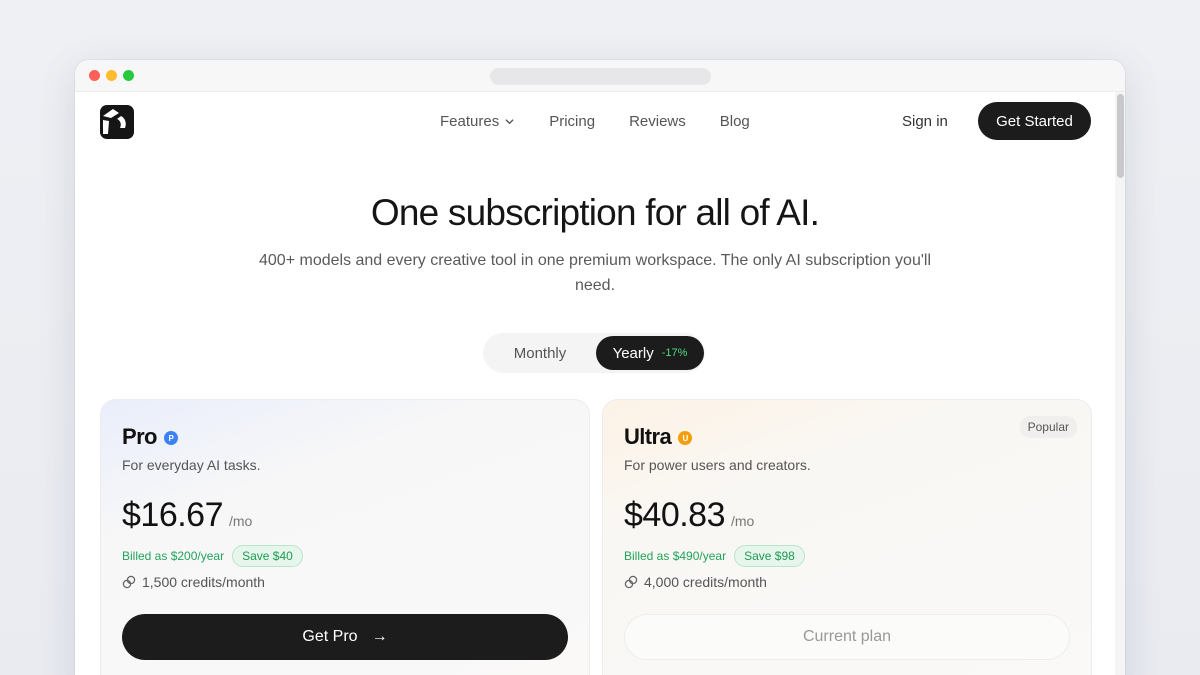 This screenshot has width=1200, height=675. Describe the element at coordinates (1034, 121) in the screenshot. I see `get-started-button: Get Started` at that location.